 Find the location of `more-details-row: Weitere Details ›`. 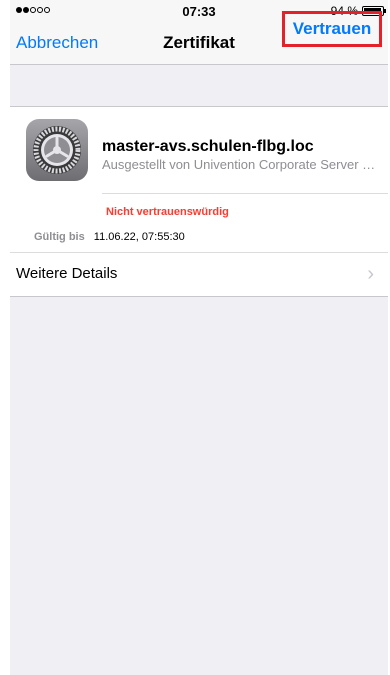

more-details-row: Weitere Details › is located at coordinates (199, 274).